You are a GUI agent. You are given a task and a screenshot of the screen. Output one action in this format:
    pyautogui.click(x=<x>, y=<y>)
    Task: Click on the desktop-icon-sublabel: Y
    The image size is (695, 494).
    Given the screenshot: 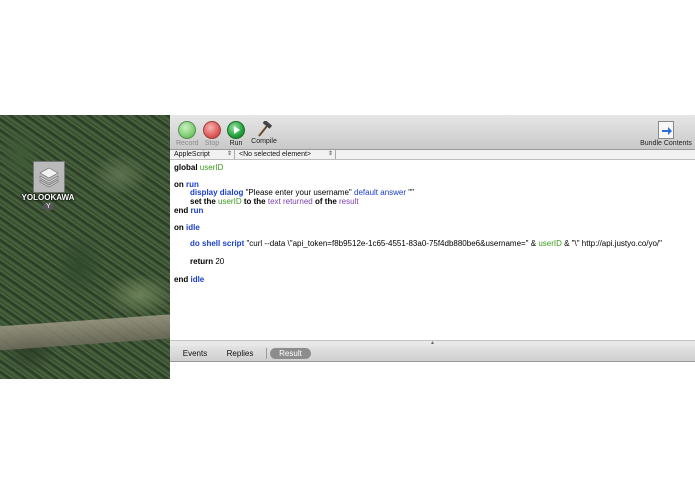 What is the action you would take?
    pyautogui.click(x=48, y=206)
    